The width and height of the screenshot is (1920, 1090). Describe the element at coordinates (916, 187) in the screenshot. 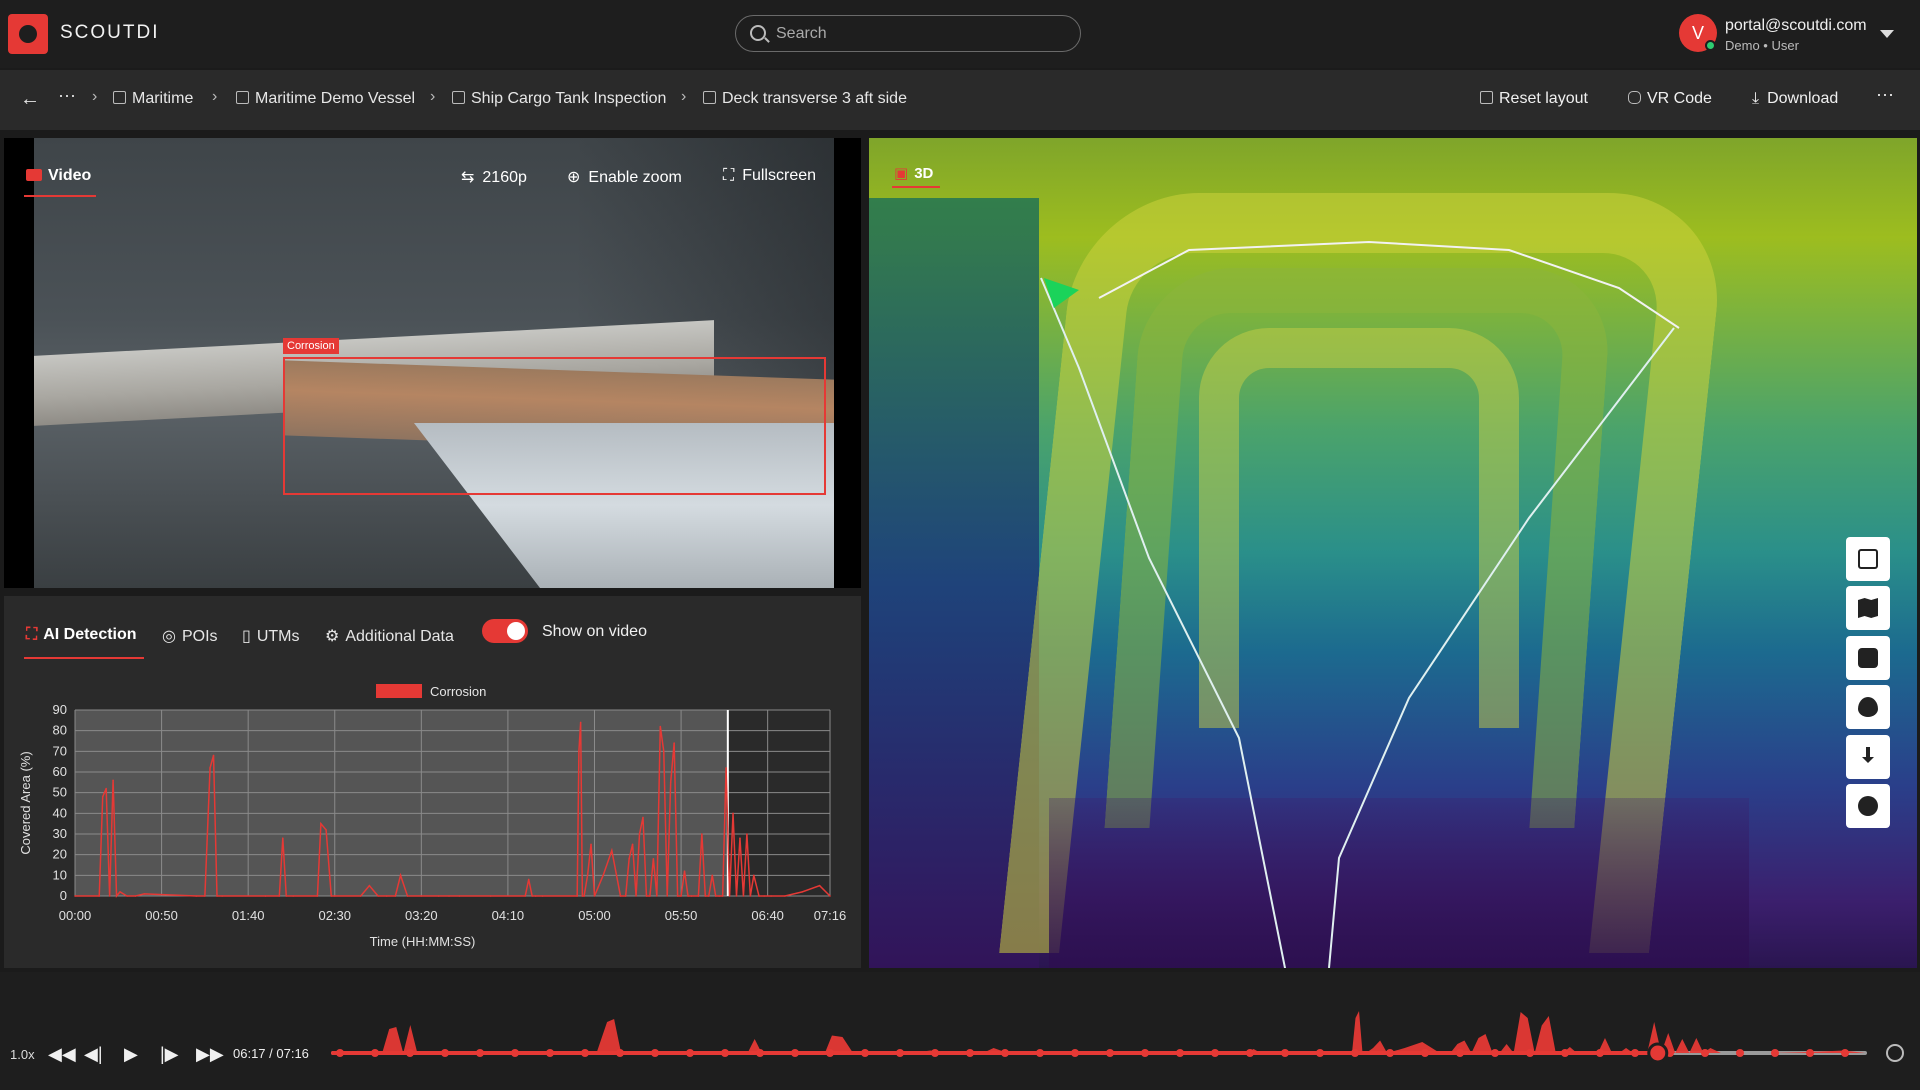

I see `tab-3d-underline` at that location.